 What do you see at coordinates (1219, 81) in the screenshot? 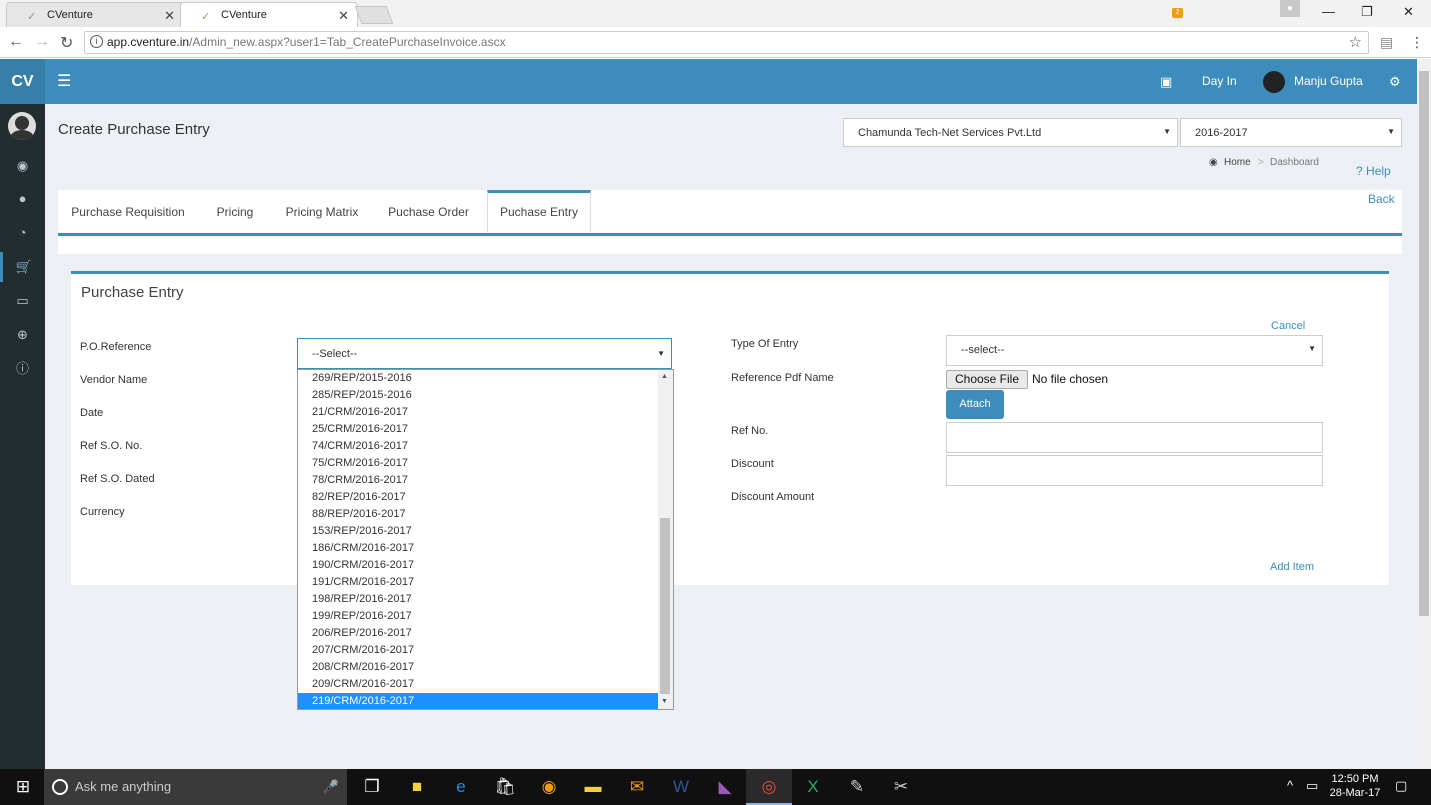
I see `day-in-link: Day In` at bounding box center [1219, 81].